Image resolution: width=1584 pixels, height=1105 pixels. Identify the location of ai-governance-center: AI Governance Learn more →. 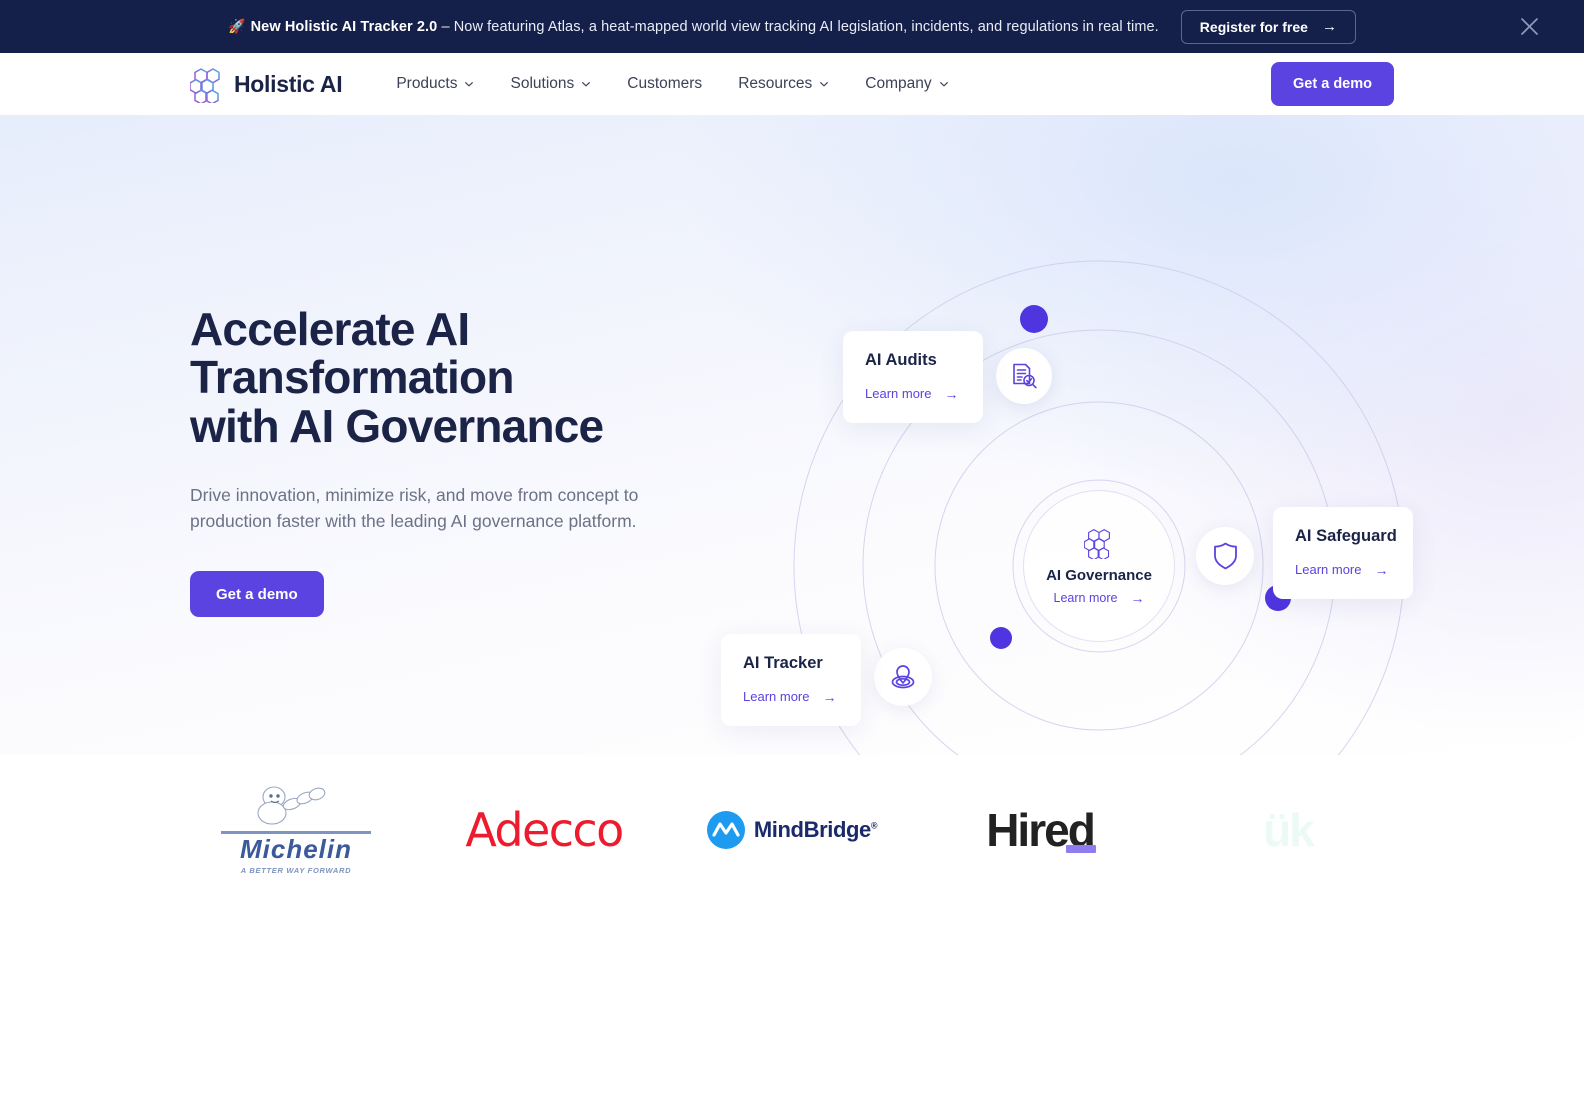
(1099, 566).